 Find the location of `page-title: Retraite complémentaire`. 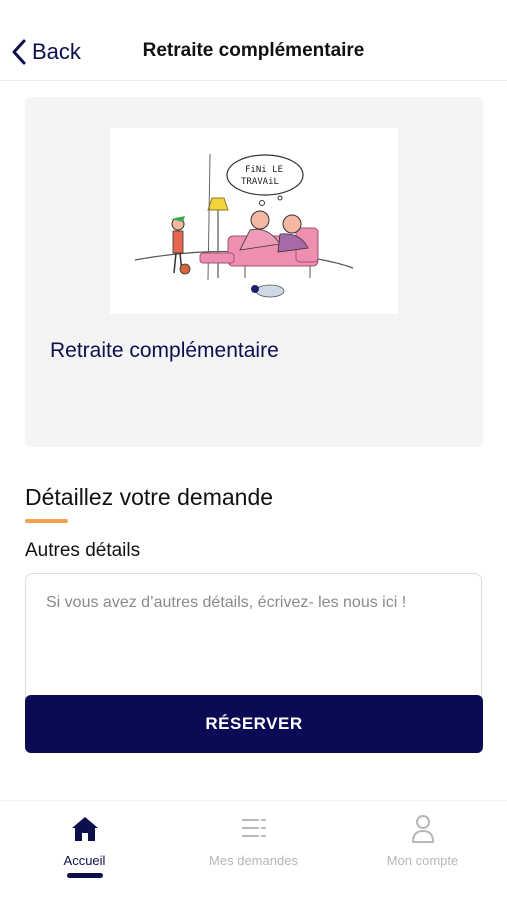

page-title: Retraite complémentaire is located at coordinates (253, 50).